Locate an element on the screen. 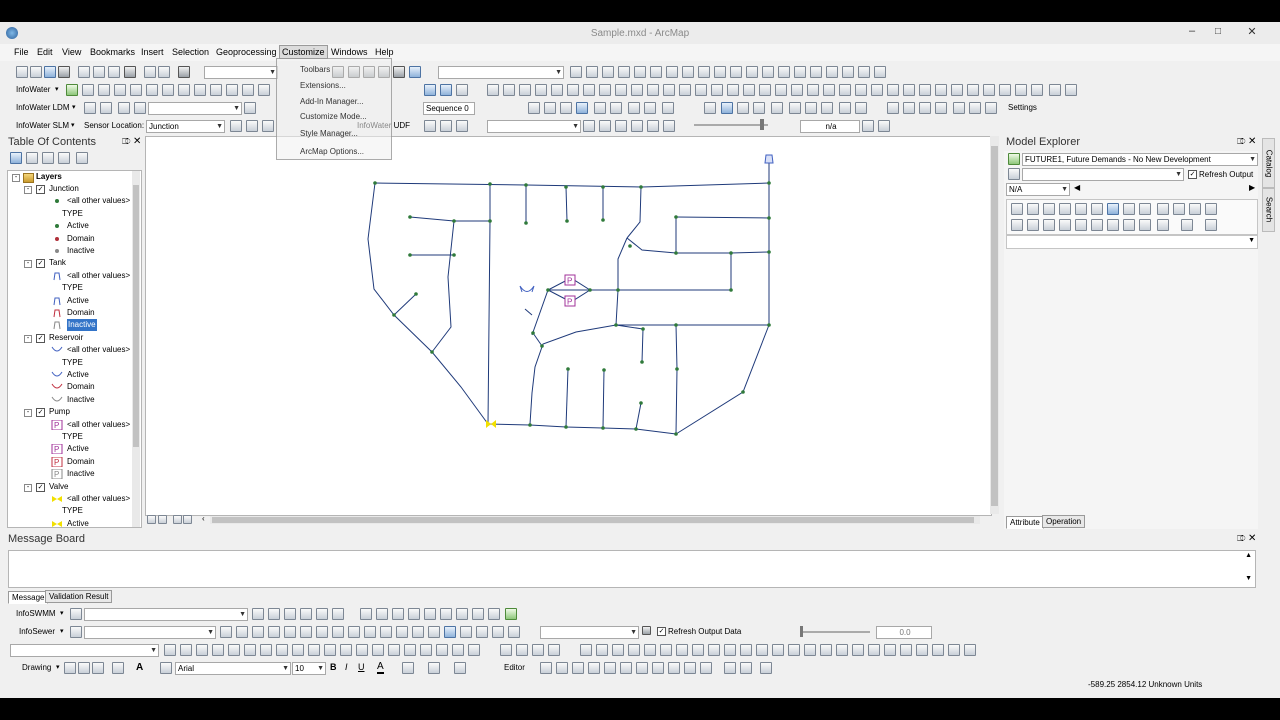 This screenshot has height=720, width=1280. layout-view-icon is located at coordinates (162, 519).